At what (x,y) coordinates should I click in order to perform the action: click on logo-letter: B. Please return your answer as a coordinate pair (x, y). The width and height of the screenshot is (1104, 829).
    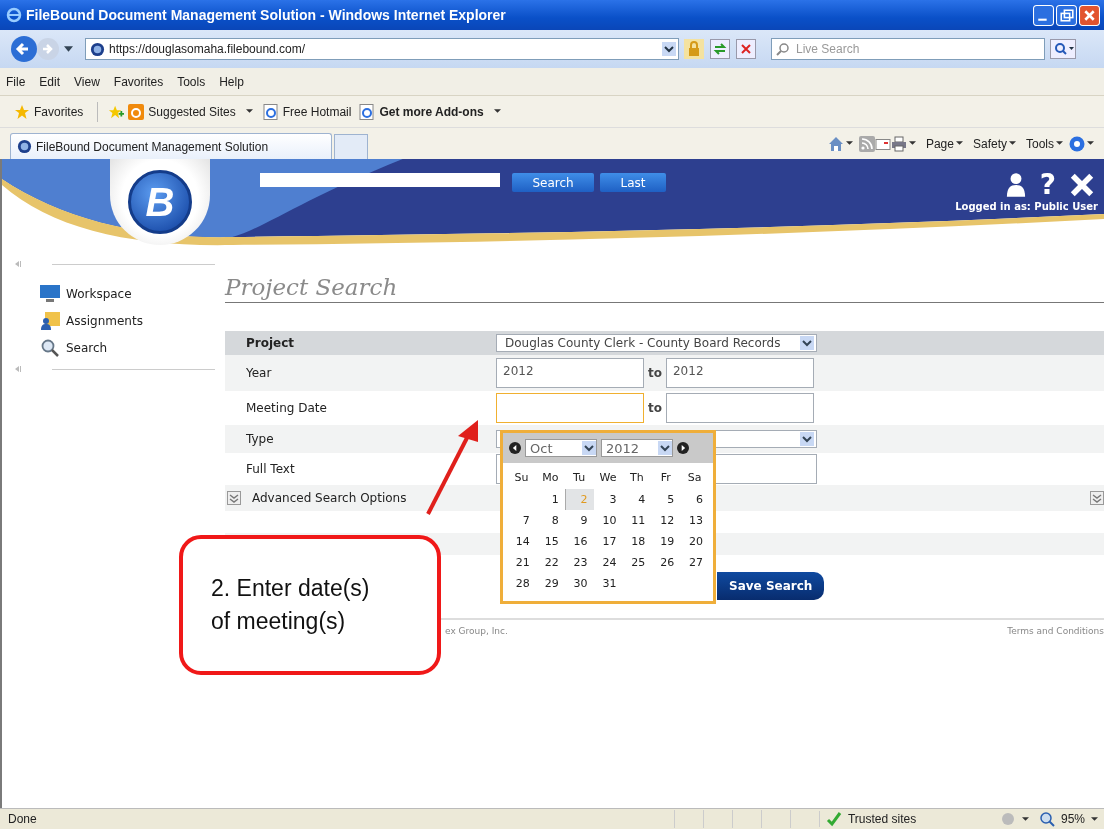
    Looking at the image, I should click on (160, 202).